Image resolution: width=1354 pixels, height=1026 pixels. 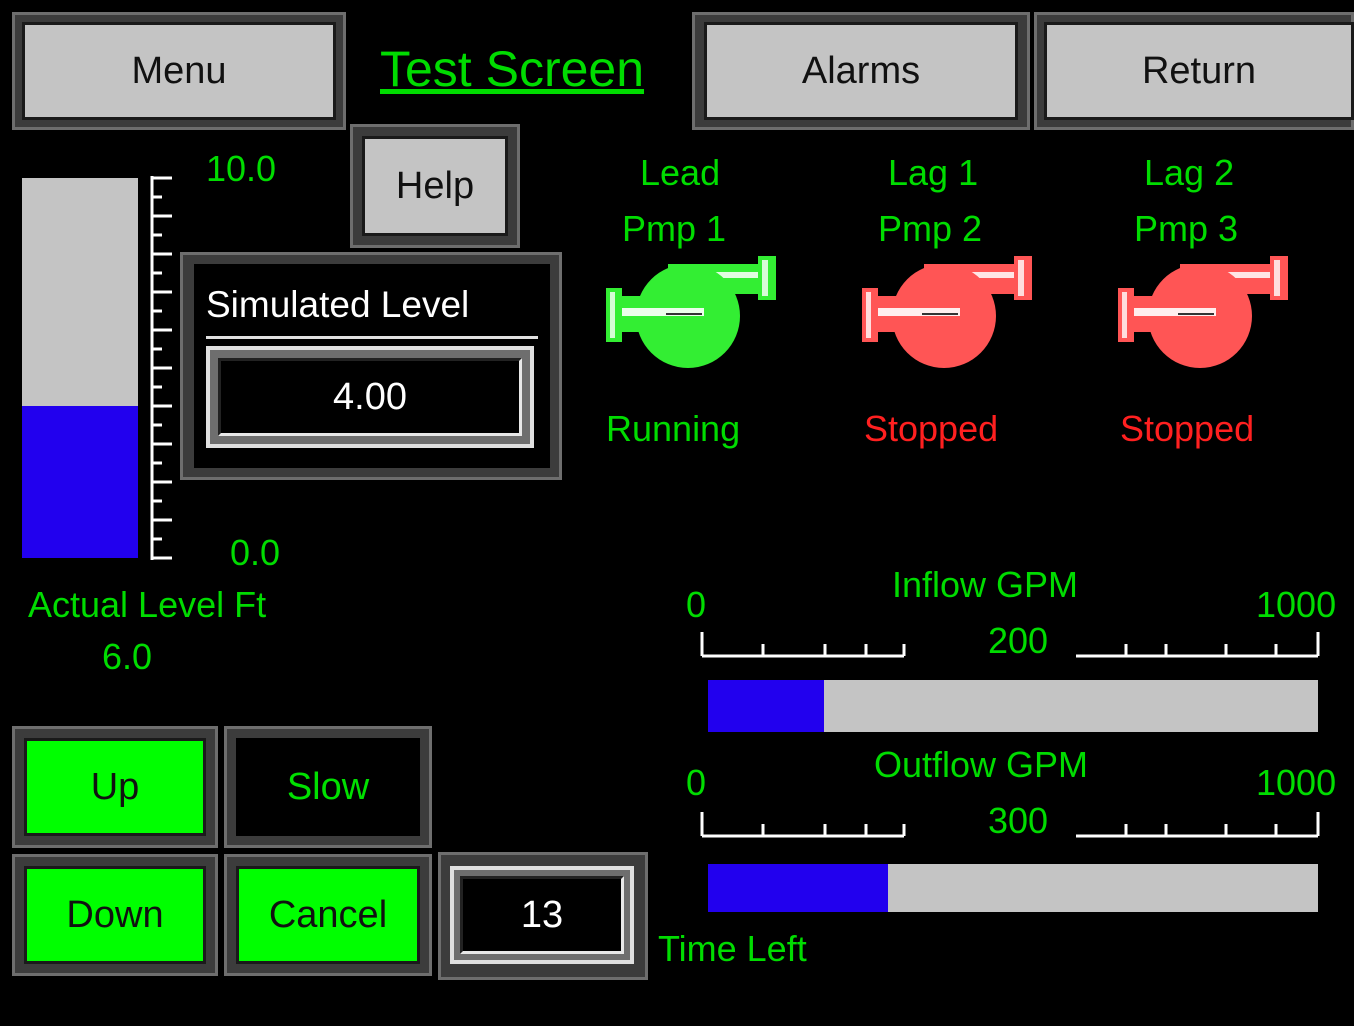 I want to click on pump-2-role: Lag 1, so click(x=933, y=172).